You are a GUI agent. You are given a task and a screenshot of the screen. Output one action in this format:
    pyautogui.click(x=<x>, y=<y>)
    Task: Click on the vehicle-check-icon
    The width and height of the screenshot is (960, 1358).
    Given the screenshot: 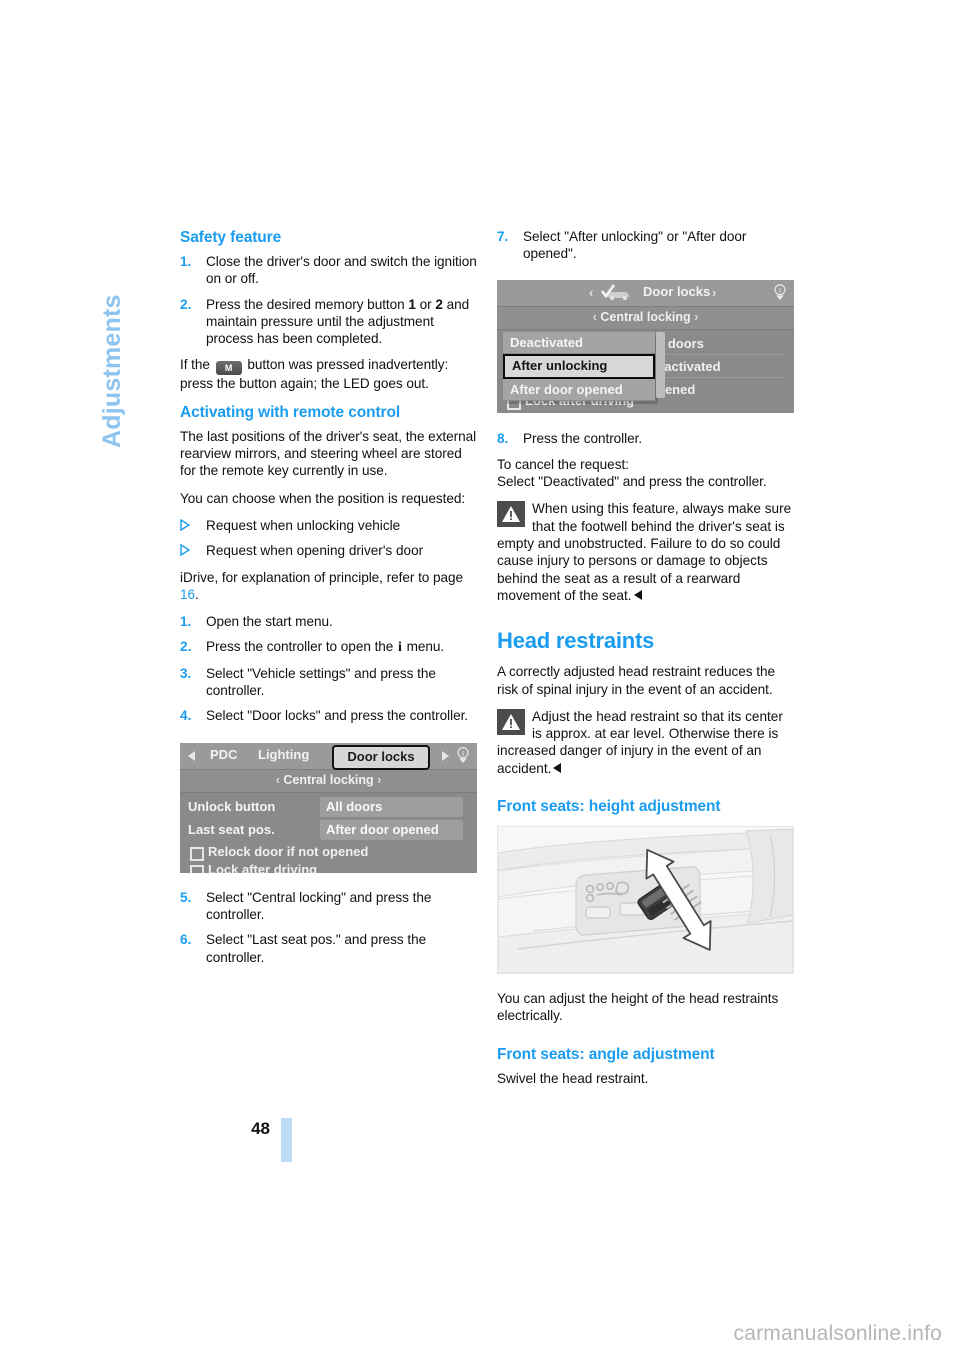 What is the action you would take?
    pyautogui.click(x=615, y=291)
    